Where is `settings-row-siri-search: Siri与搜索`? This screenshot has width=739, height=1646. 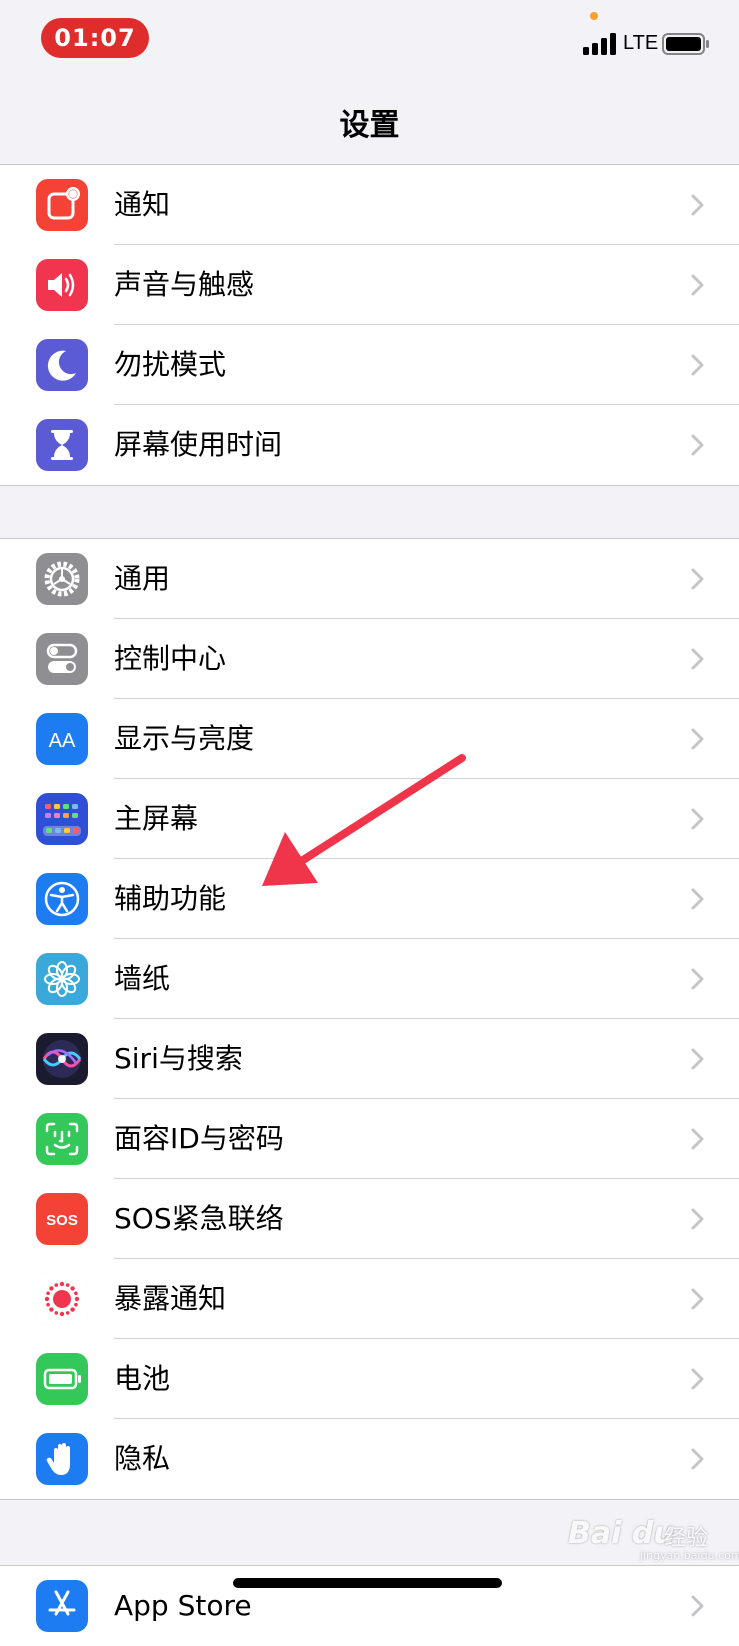 settings-row-siri-search: Siri与搜索 is located at coordinates (369, 1059).